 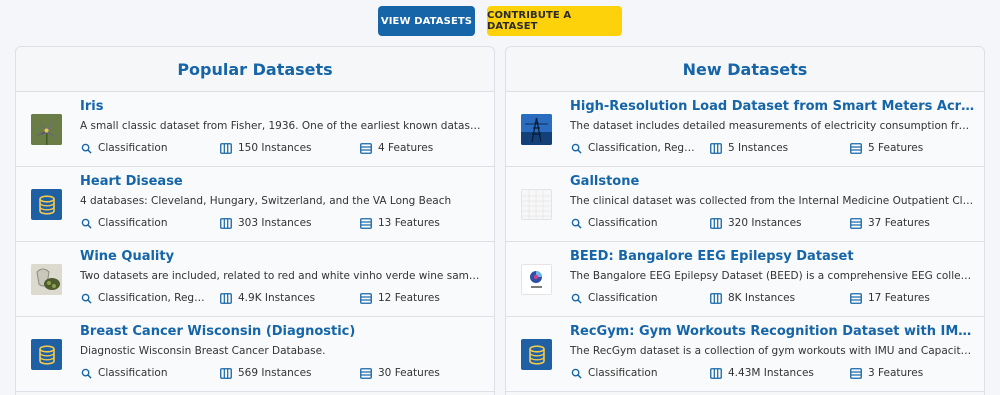 I want to click on dataset-instances: 569 Instances, so click(x=266, y=373).